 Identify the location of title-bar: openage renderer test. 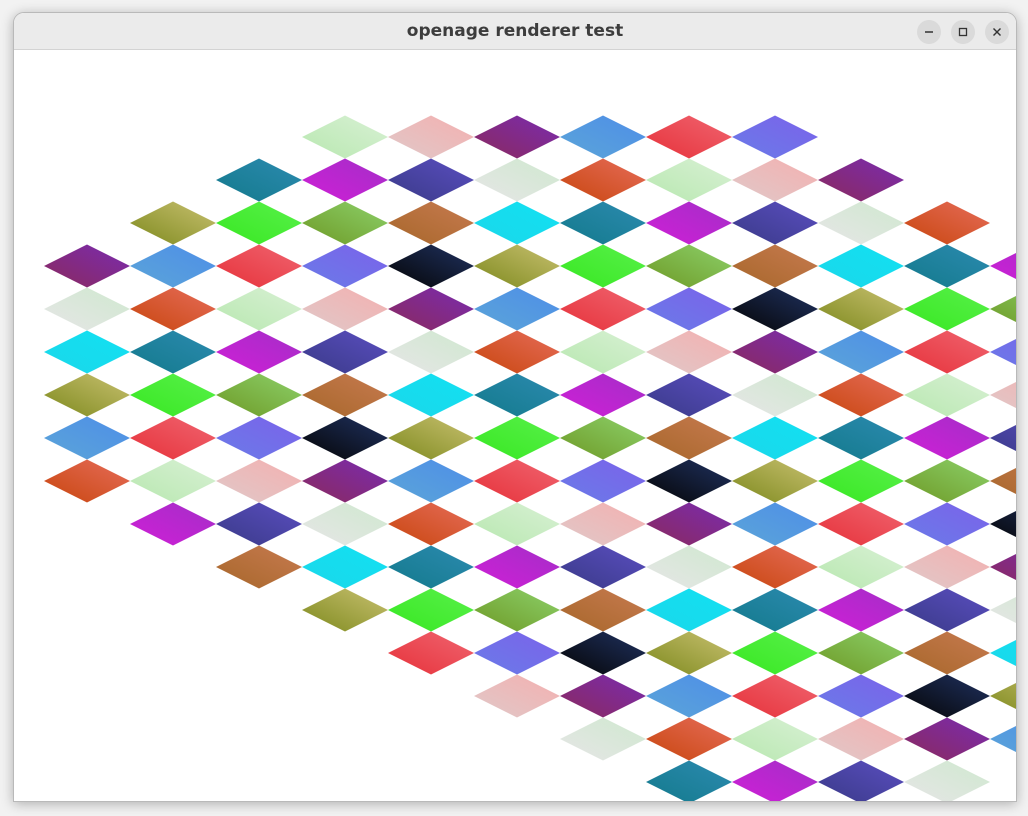
(515, 31).